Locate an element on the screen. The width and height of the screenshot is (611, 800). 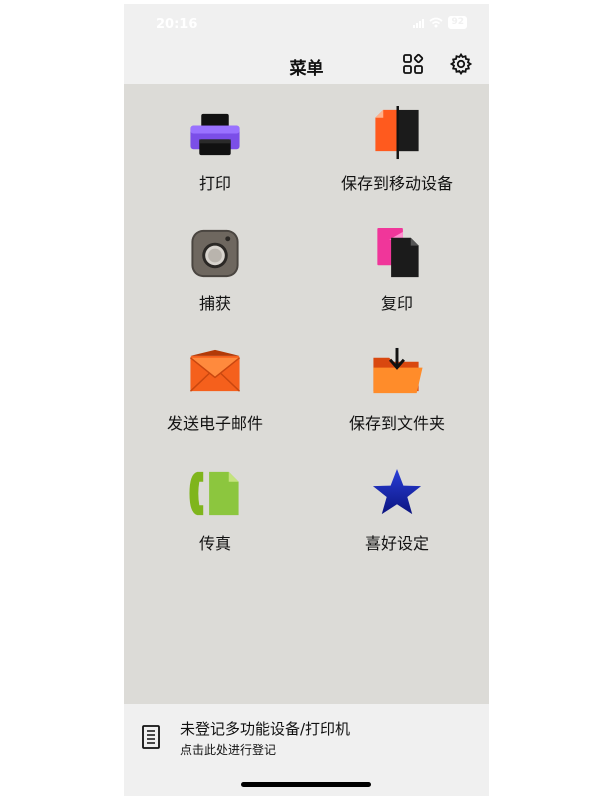
menu-item-send-email: 发送电子邮件 is located at coordinates (215, 379).